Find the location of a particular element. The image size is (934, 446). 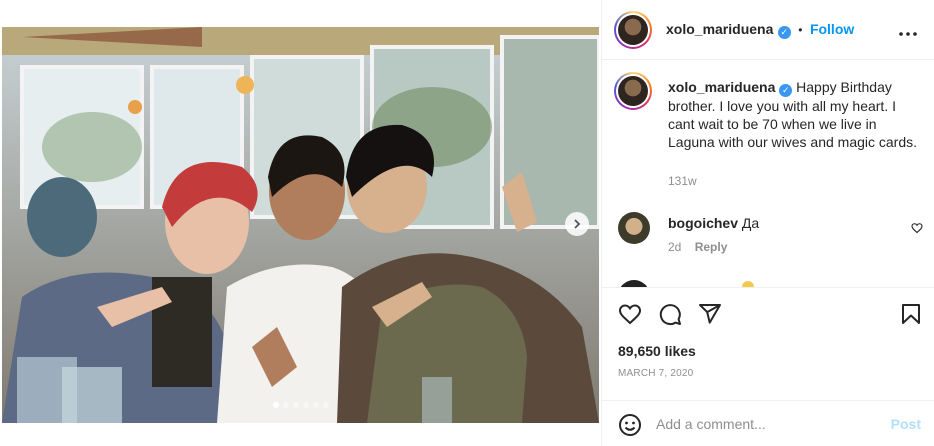

comment-input is located at coordinates (766, 424).